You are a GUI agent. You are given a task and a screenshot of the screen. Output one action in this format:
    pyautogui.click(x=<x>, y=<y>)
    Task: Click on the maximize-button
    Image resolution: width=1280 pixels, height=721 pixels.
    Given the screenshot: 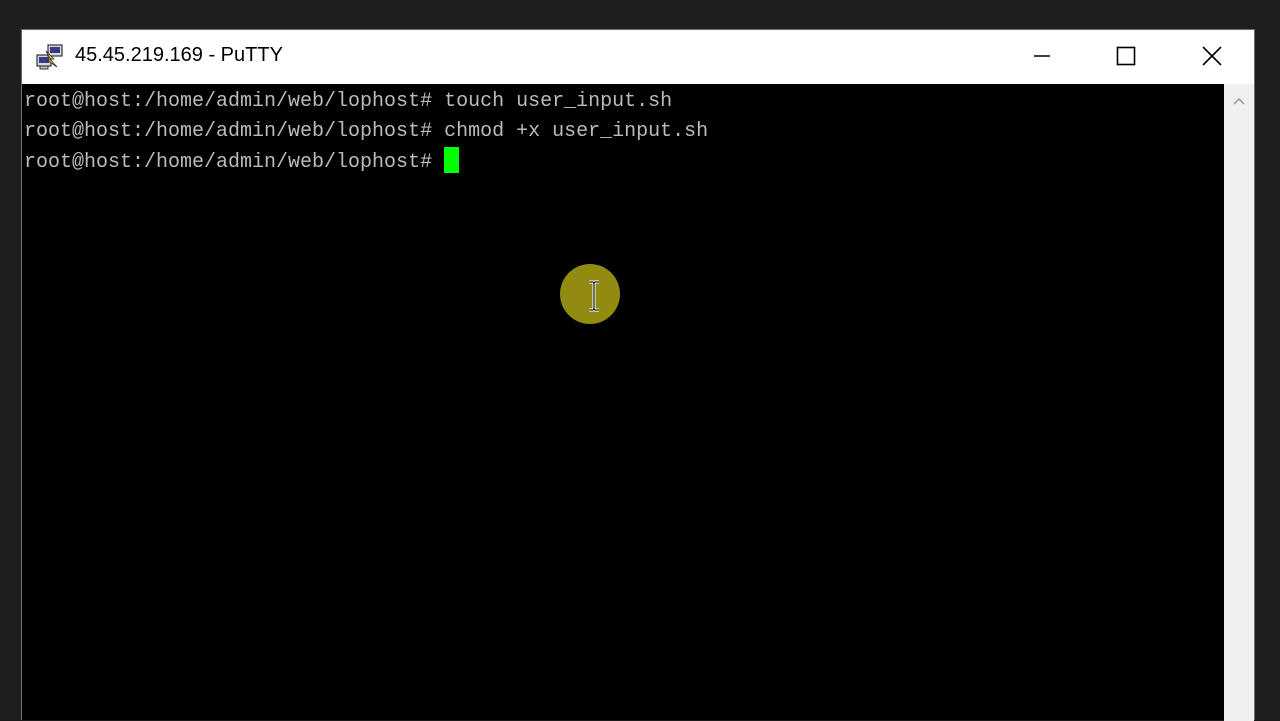 What is the action you would take?
    pyautogui.click(x=1126, y=56)
    